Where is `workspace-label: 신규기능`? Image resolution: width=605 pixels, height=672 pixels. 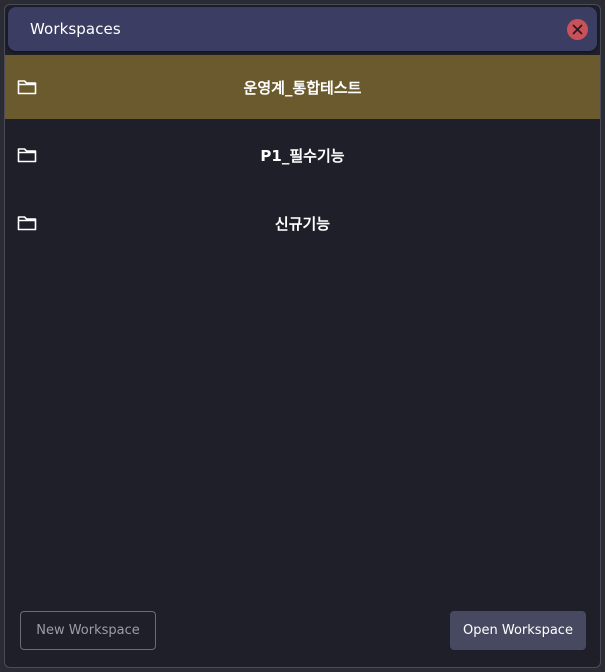 workspace-label: 신규기능 is located at coordinates (302, 224).